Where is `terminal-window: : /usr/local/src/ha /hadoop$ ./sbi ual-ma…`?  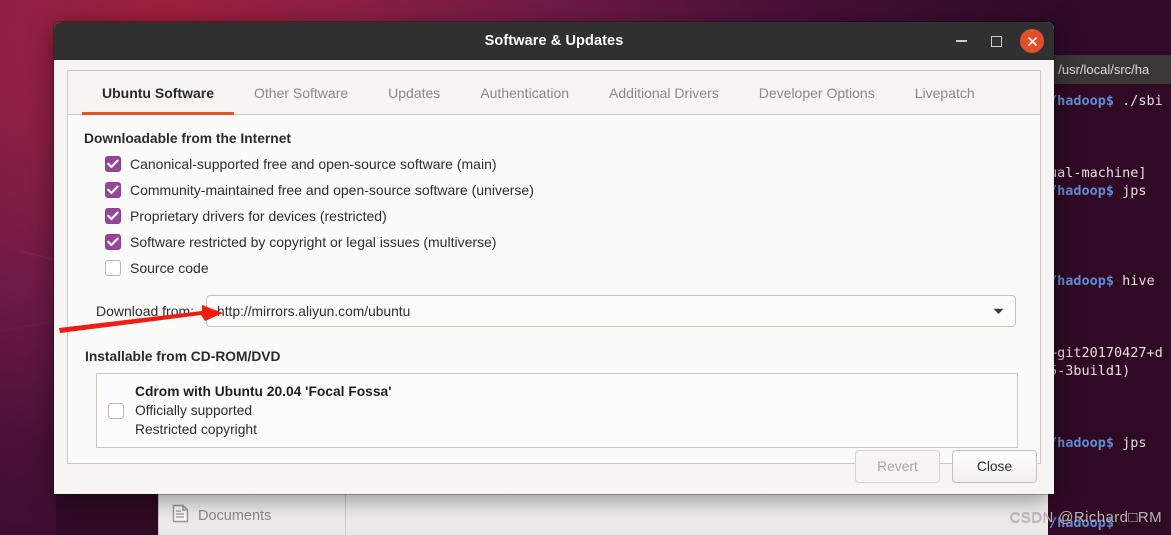
terminal-window: : /usr/local/src/ha /hadoop$ ./sbi ual-ma… is located at coordinates (1109, 295).